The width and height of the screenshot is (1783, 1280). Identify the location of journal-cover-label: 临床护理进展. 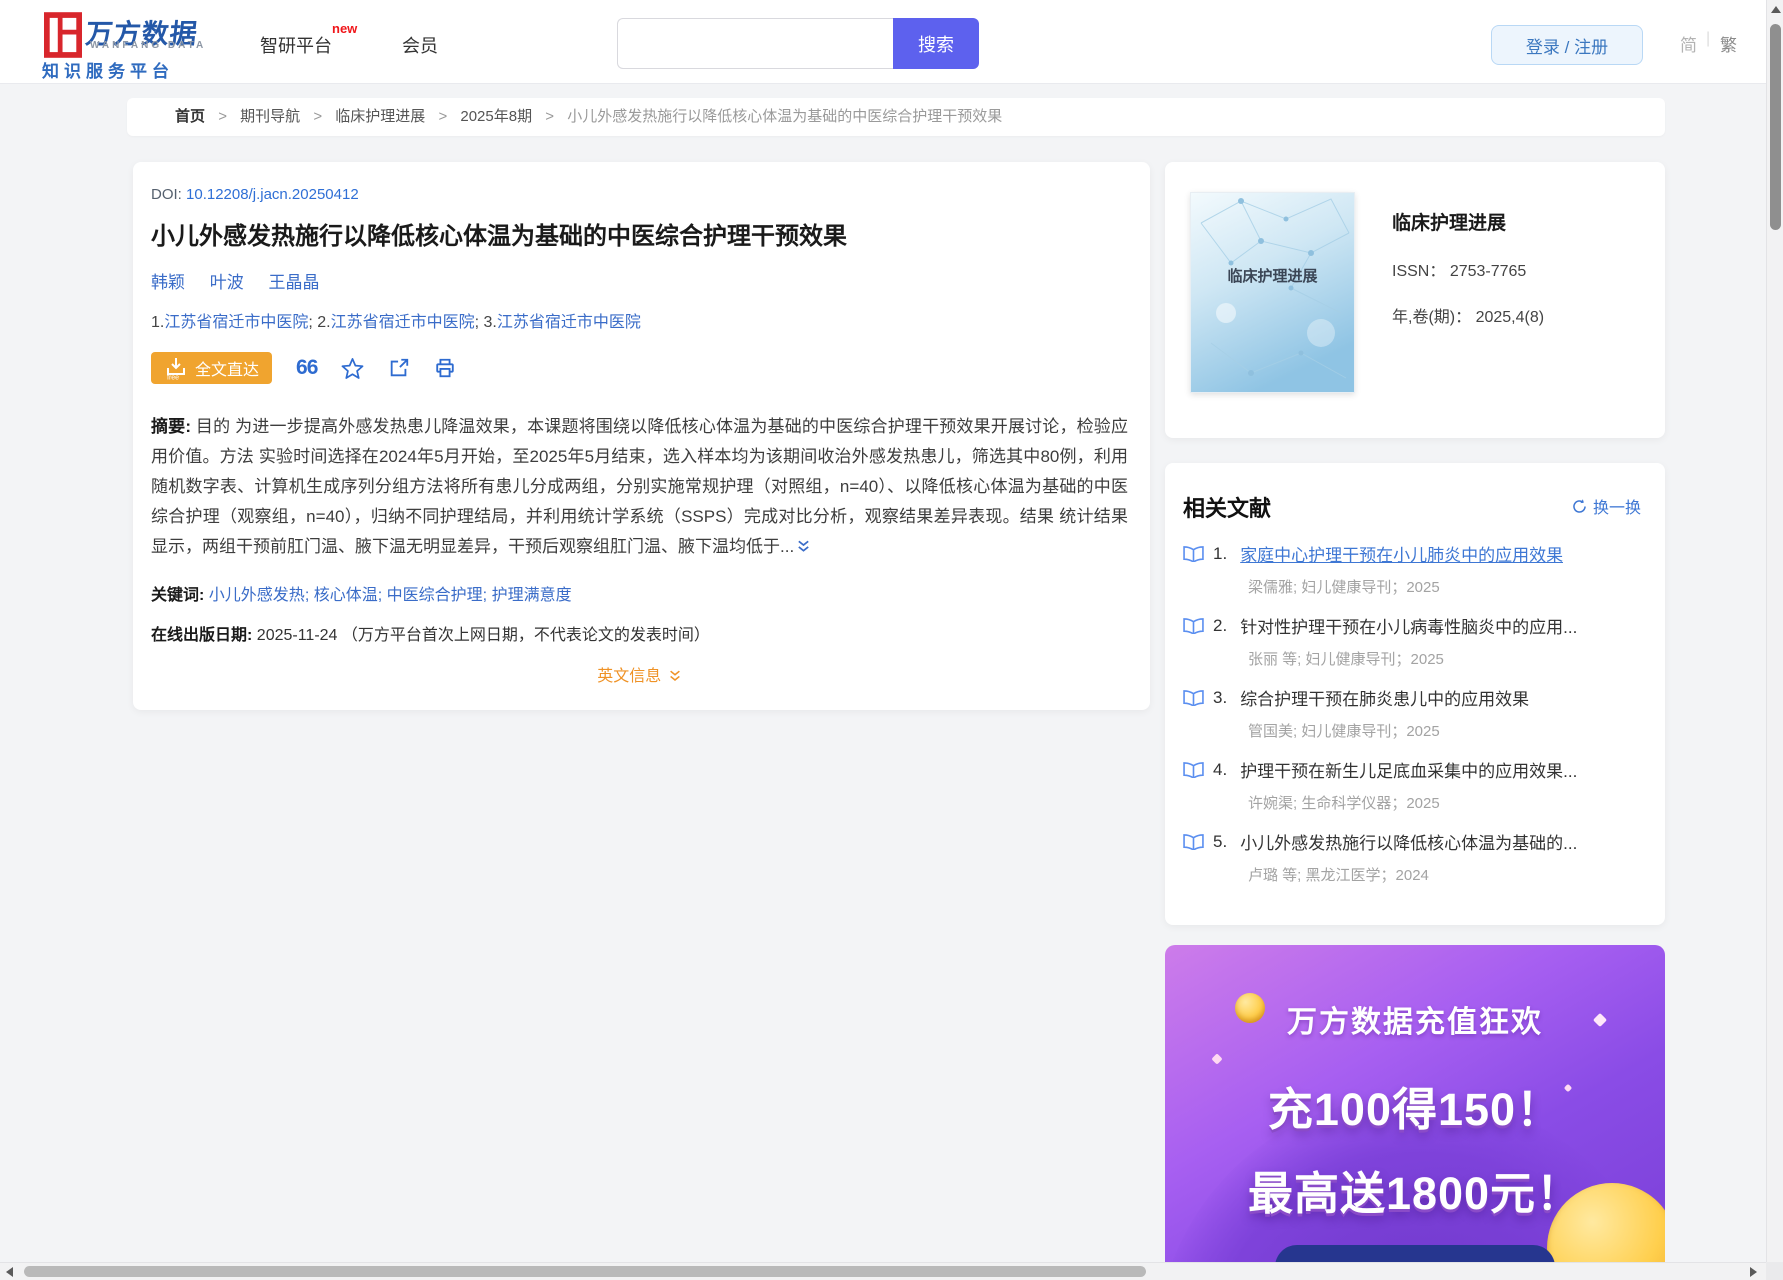
(1272, 276).